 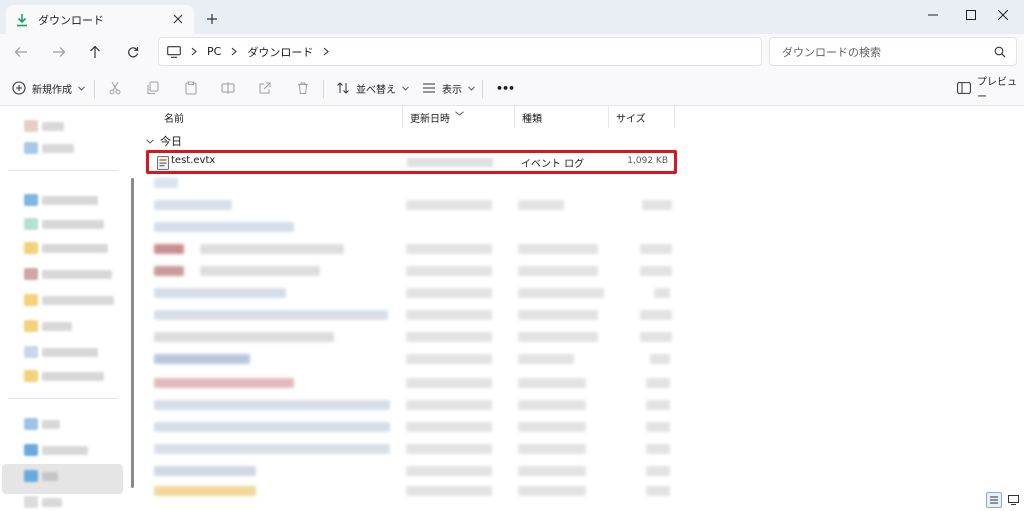 I want to click on sort-button: 並べ替え, so click(x=372, y=88).